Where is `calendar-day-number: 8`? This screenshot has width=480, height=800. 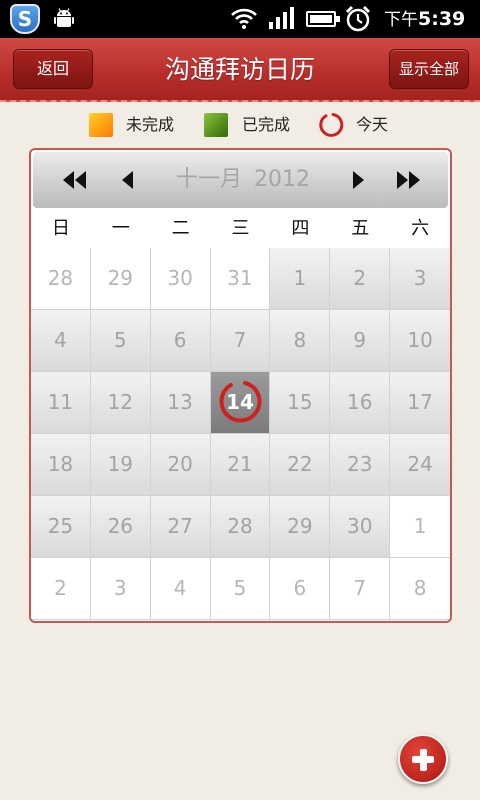 calendar-day-number: 8 is located at coordinates (420, 588).